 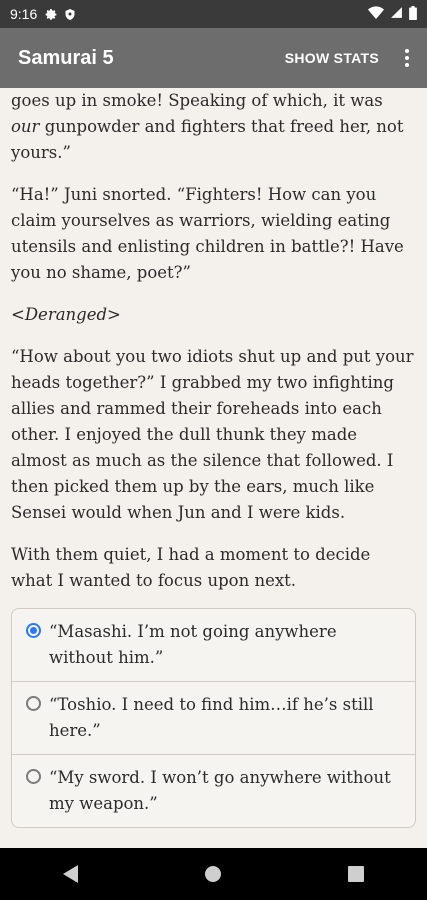 I want to click on app-bar: Samurai 5 SHOW STATS, so click(x=213, y=58).